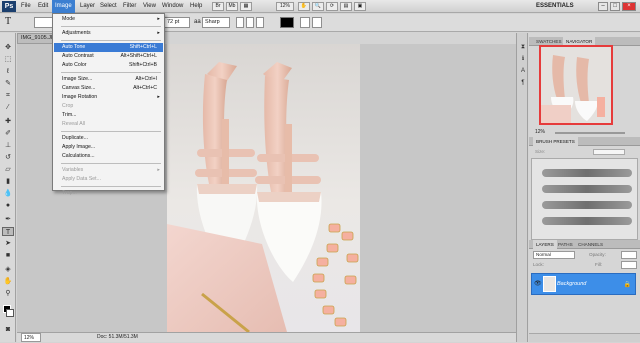 Image resolution: width=640 pixels, height=343 pixels. Describe the element at coordinates (346, 6) in the screenshot. I see `arrange-documents-icon: ▤` at that location.